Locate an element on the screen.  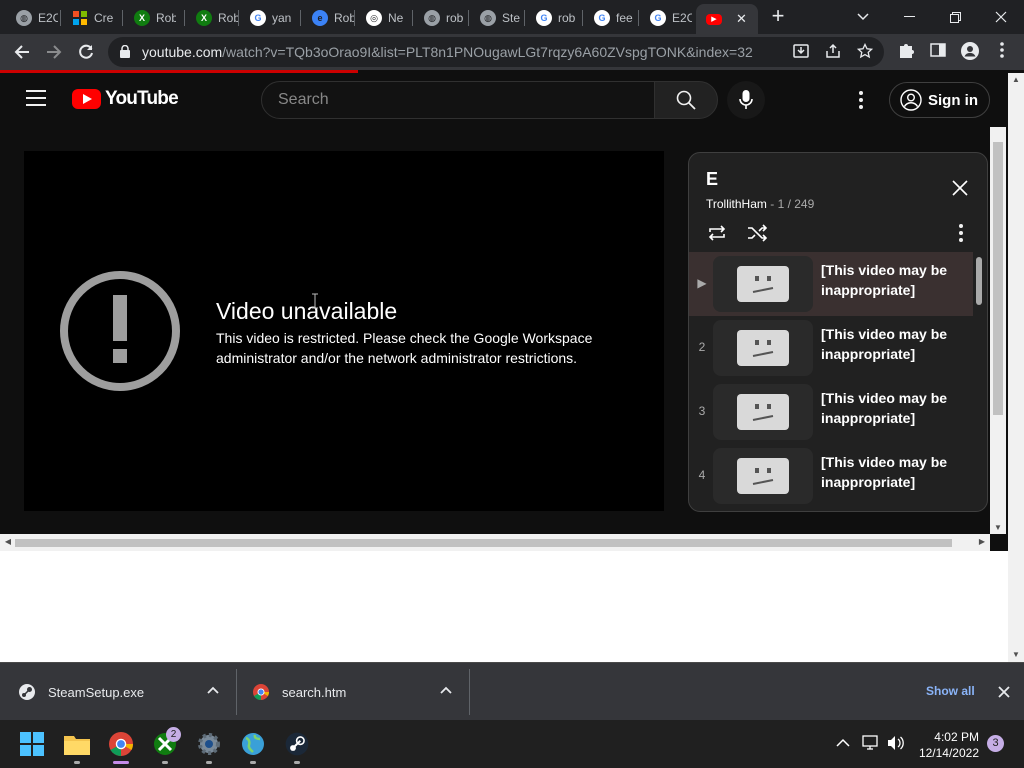
divider is located at coordinates (469, 692).